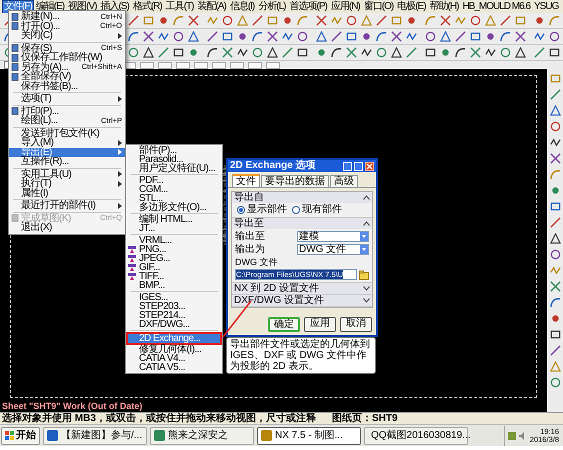  I want to click on section-title: 导出自, so click(249, 197).